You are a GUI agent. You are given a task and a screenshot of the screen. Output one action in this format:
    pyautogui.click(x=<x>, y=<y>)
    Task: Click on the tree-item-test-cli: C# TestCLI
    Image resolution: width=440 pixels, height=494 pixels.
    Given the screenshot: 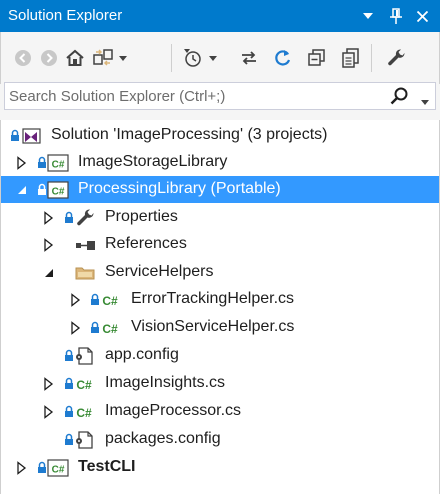 What is the action you would take?
    pyautogui.click(x=220, y=467)
    